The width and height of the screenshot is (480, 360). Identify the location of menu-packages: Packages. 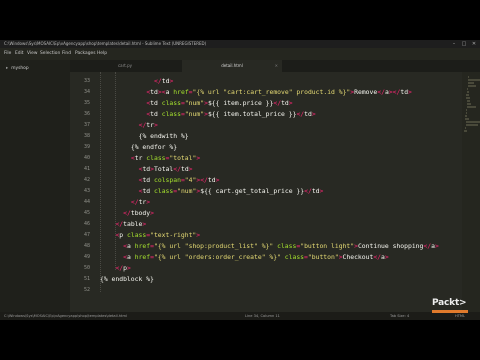
(85, 54).